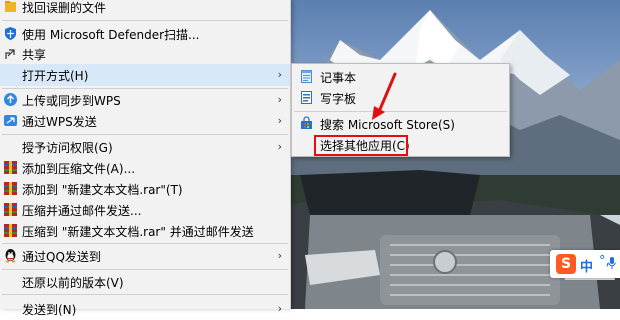 This screenshot has width=620, height=320. I want to click on menu-item-label: 发送到(N), so click(49, 309).